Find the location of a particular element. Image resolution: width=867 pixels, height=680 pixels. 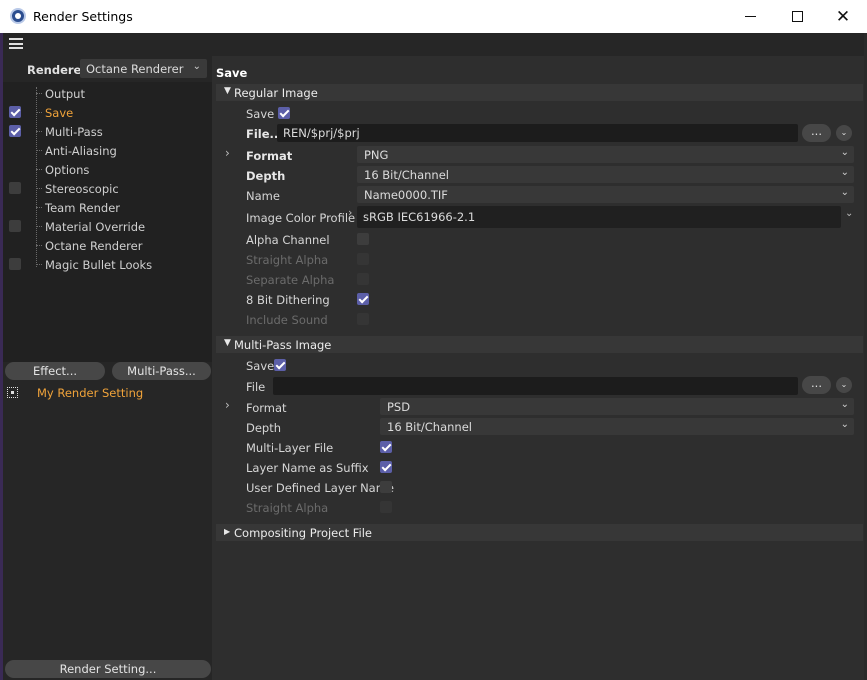

file-options-button: ⌄ is located at coordinates (844, 133).